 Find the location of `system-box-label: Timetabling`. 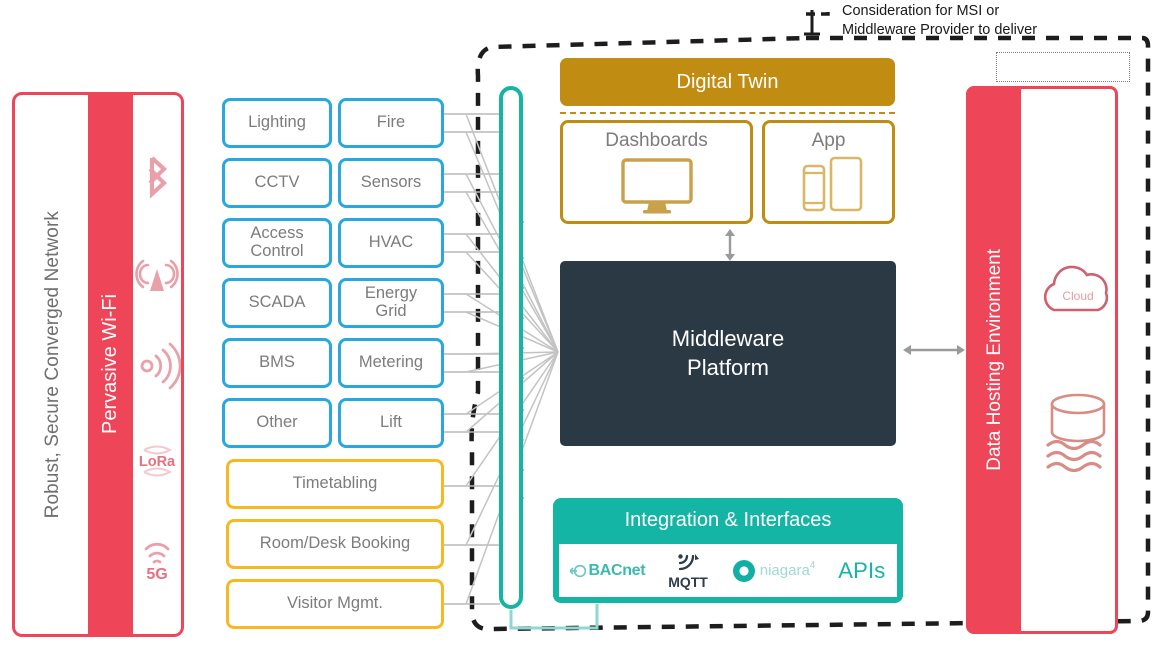

system-box-label: Timetabling is located at coordinates (335, 483).